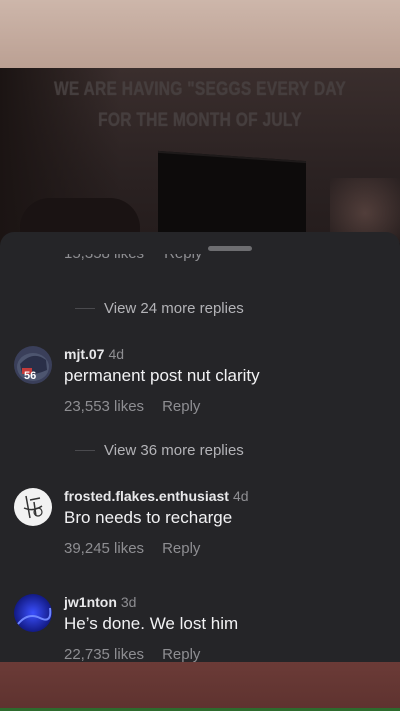 The width and height of the screenshot is (400, 711). Describe the element at coordinates (183, 258) in the screenshot. I see `partial-reply-button: Reply` at that location.